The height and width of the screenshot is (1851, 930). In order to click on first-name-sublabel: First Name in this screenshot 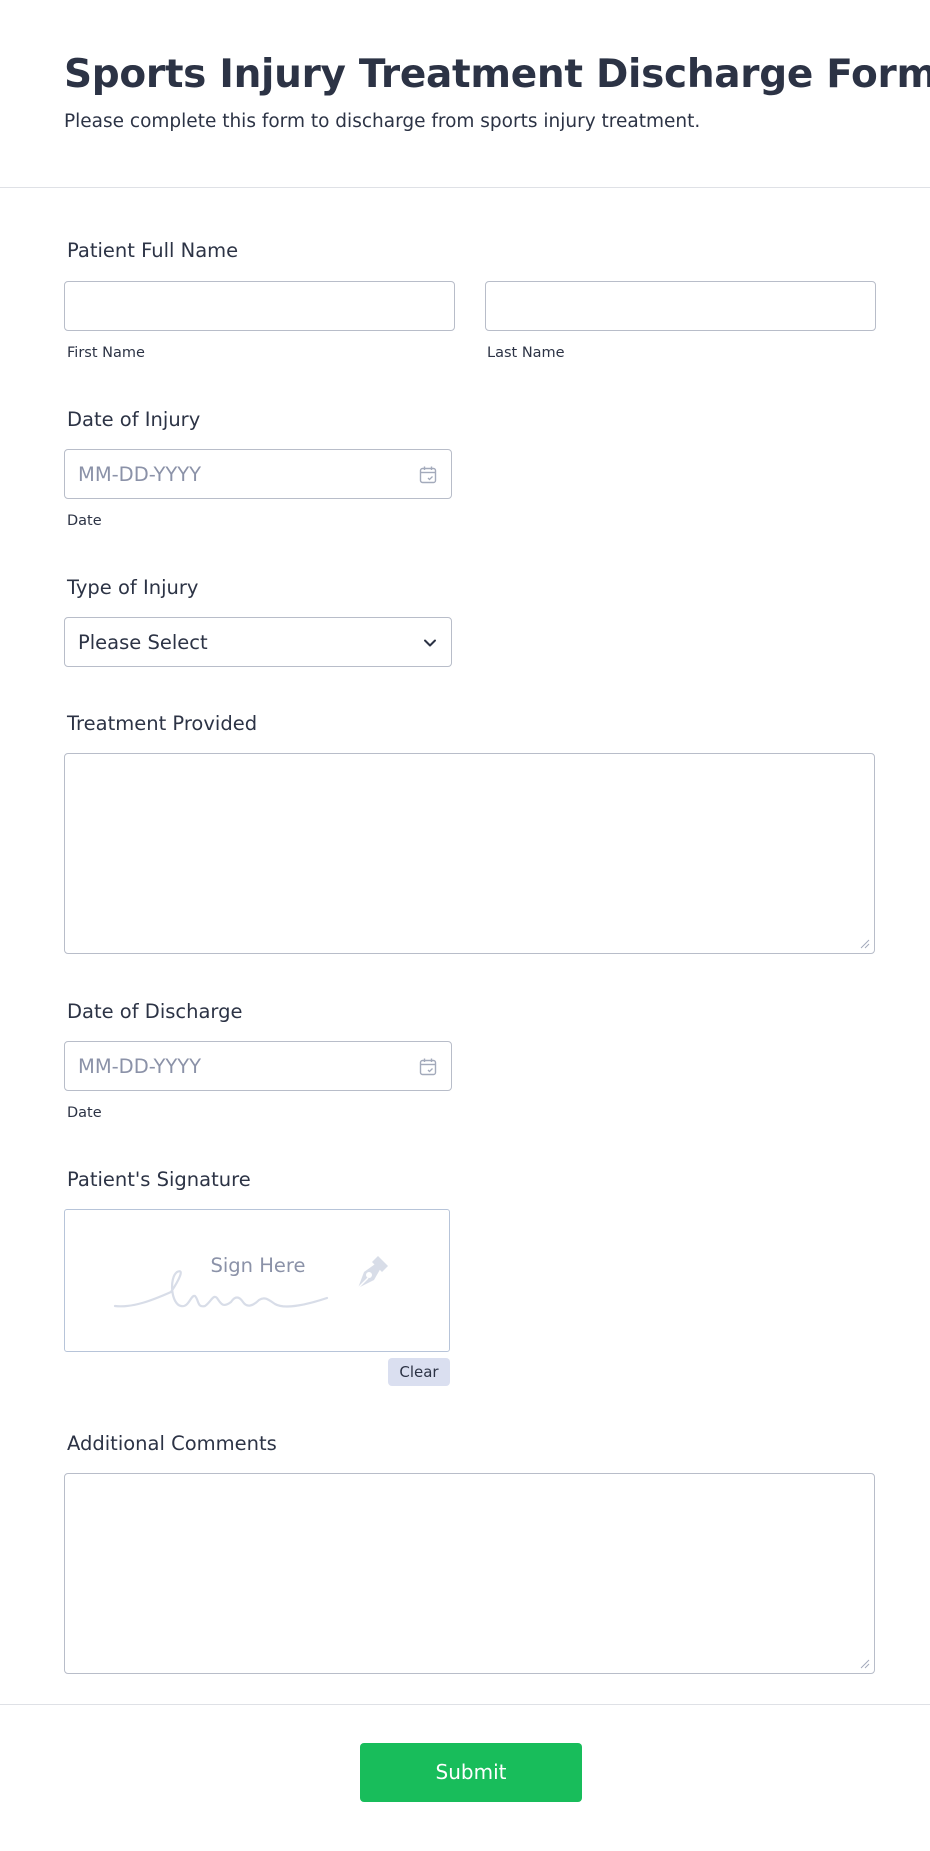, I will do `click(106, 353)`.